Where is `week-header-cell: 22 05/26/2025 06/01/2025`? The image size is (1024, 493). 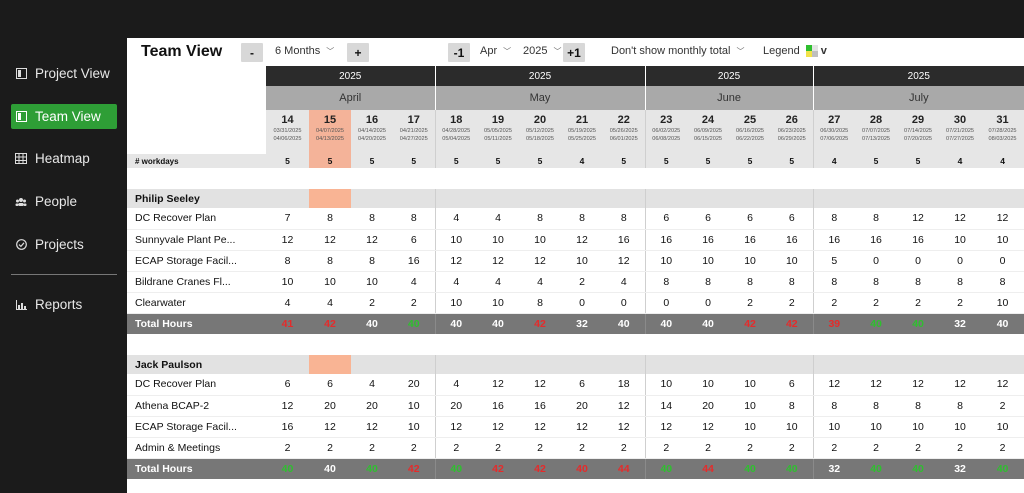 week-header-cell: 22 05/26/2025 06/01/2025 is located at coordinates (624, 132).